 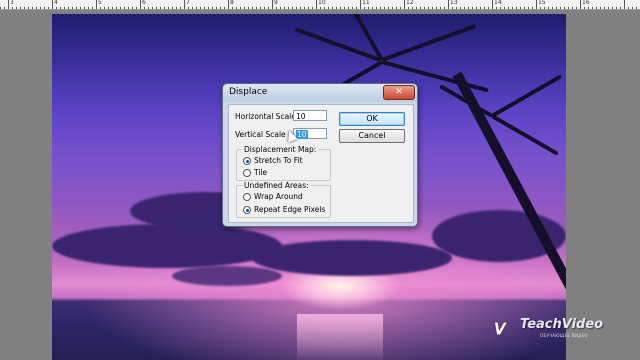 I want to click on ruler-number: 10, so click(x=322, y=3).